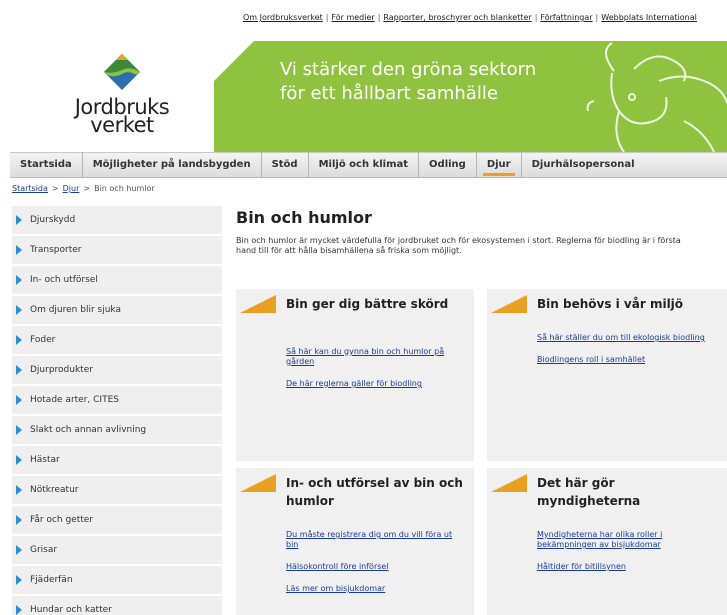  What do you see at coordinates (627, 567) in the screenshot?
I see `card-link: Håltider för bitillsynen` at bounding box center [627, 567].